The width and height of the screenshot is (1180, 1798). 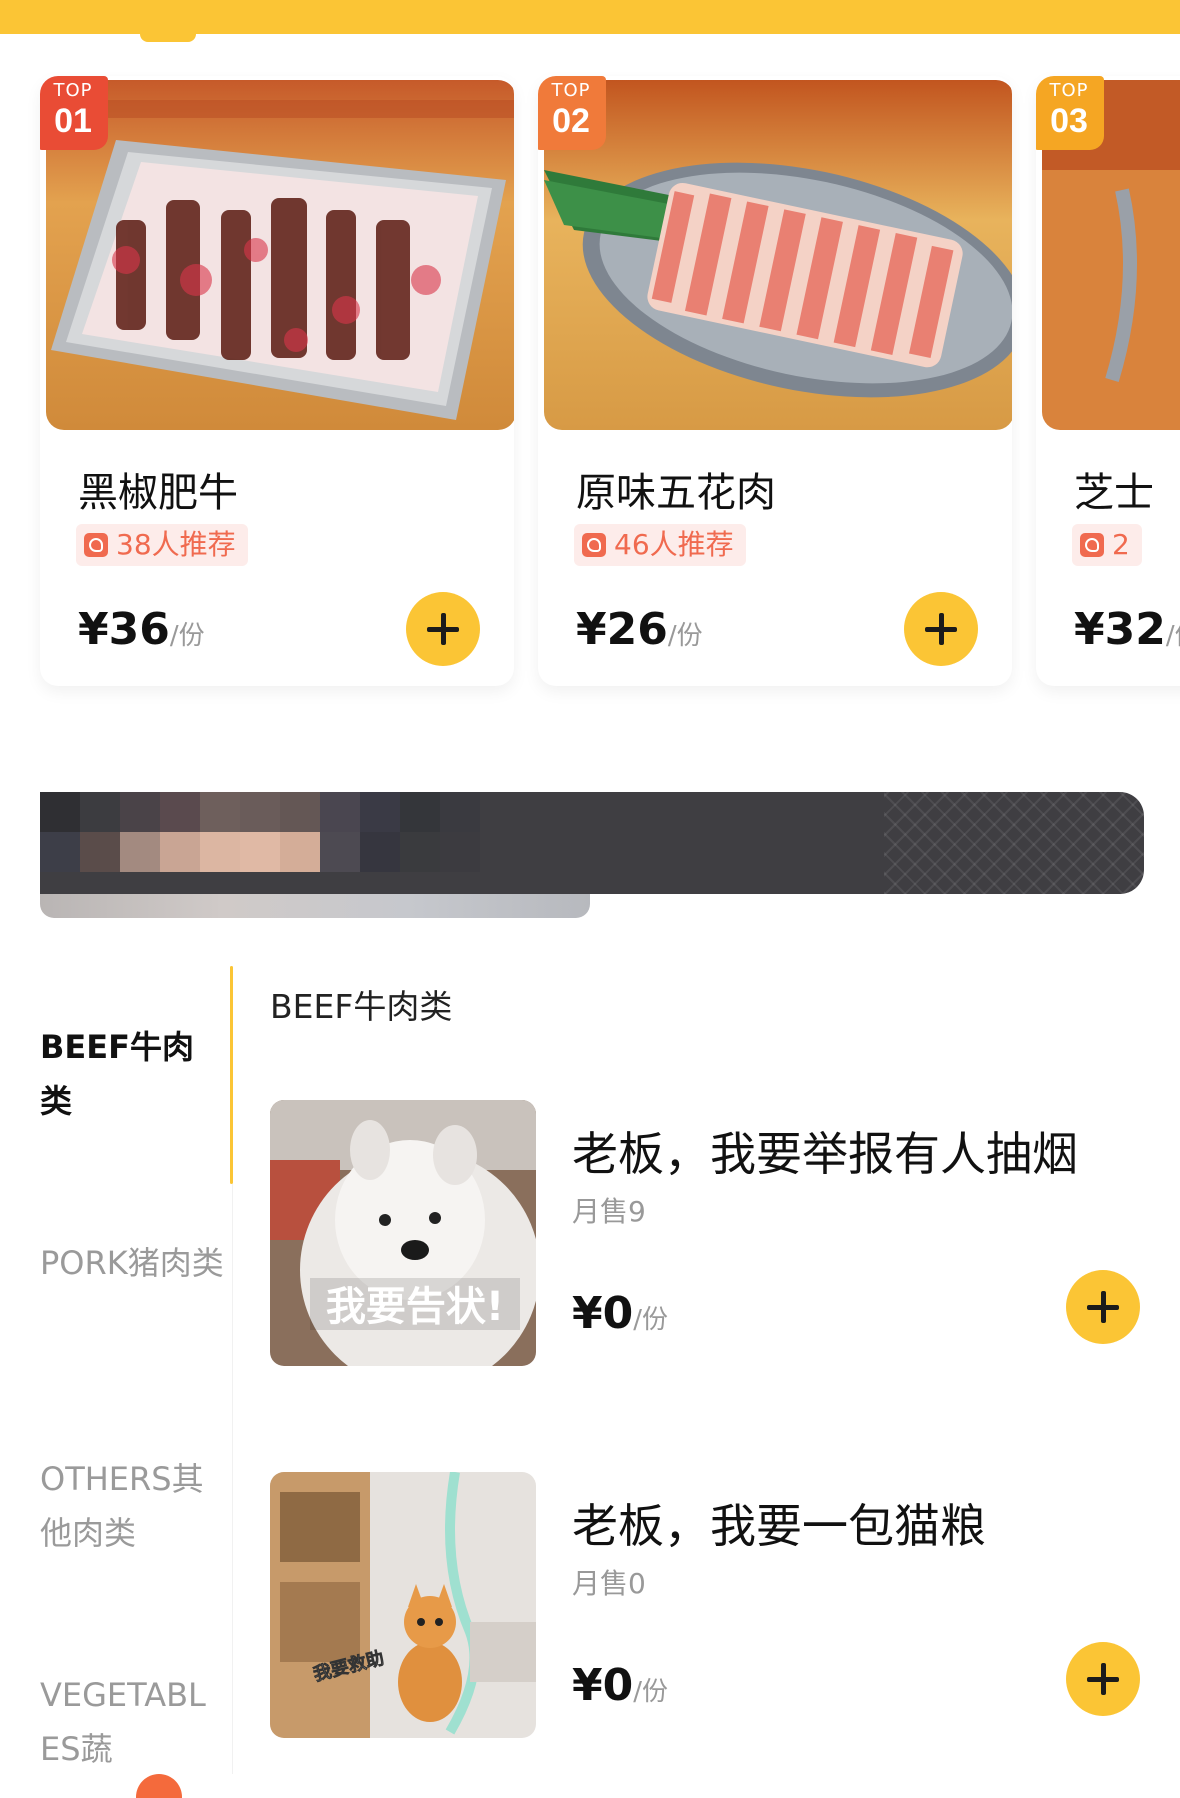 What do you see at coordinates (592, 843) in the screenshot?
I see `promo-banner` at bounding box center [592, 843].